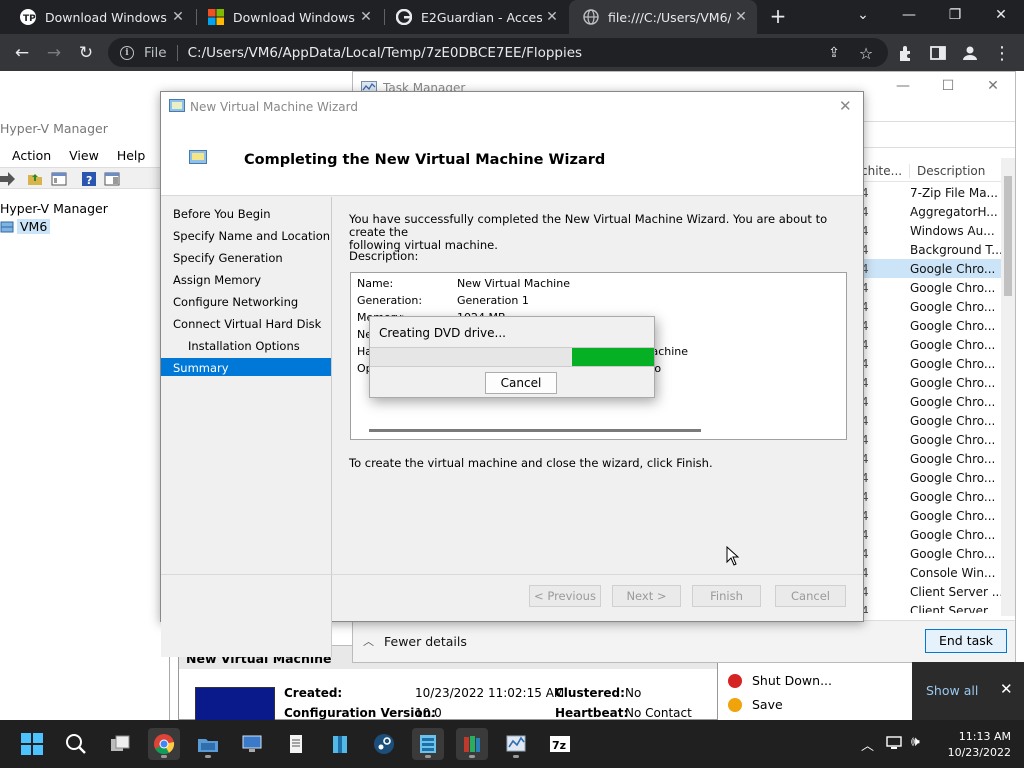  Describe the element at coordinates (32, 744) in the screenshot. I see `start-icon` at that location.